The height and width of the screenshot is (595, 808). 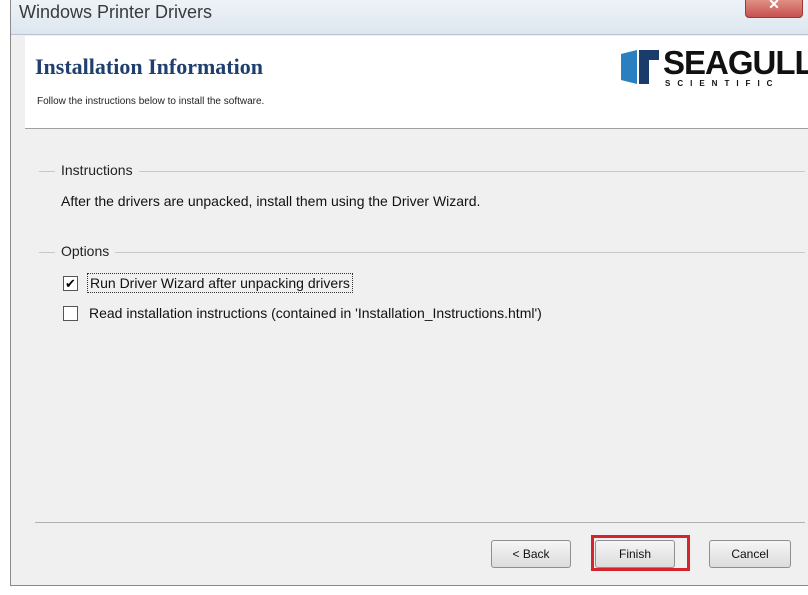 What do you see at coordinates (409, 17) in the screenshot?
I see `title-bar: Windows Printer Drivers ✕` at bounding box center [409, 17].